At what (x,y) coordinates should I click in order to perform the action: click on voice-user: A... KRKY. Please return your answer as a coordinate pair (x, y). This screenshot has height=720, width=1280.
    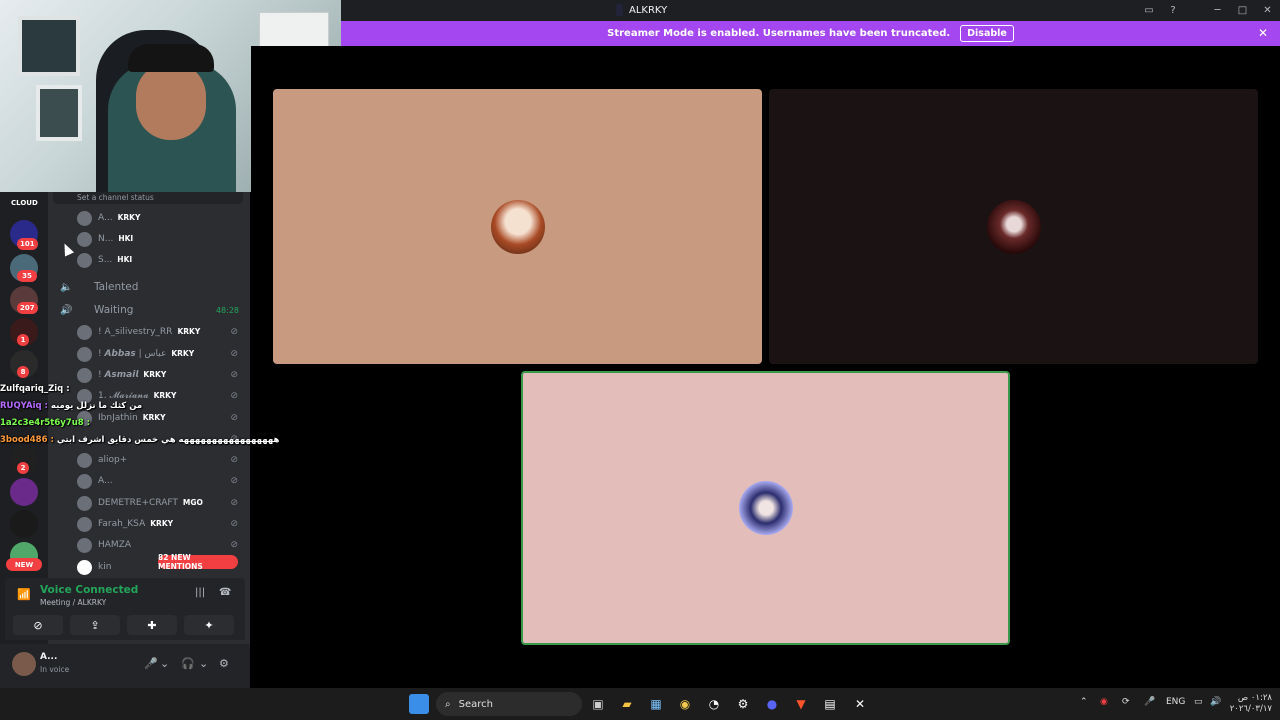
    Looking at the image, I should click on (149, 218).